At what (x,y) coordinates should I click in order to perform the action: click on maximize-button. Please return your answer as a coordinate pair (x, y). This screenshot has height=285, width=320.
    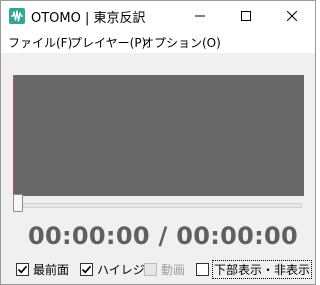
    Looking at the image, I should click on (246, 16).